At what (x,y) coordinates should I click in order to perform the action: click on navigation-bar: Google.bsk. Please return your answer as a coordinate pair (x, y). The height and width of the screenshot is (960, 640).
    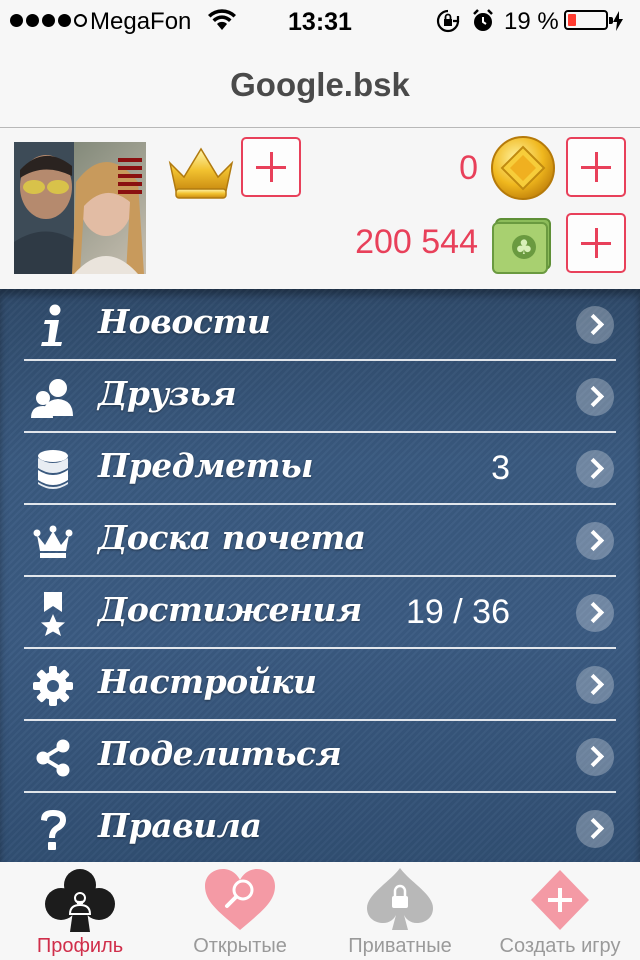
    Looking at the image, I should click on (320, 84).